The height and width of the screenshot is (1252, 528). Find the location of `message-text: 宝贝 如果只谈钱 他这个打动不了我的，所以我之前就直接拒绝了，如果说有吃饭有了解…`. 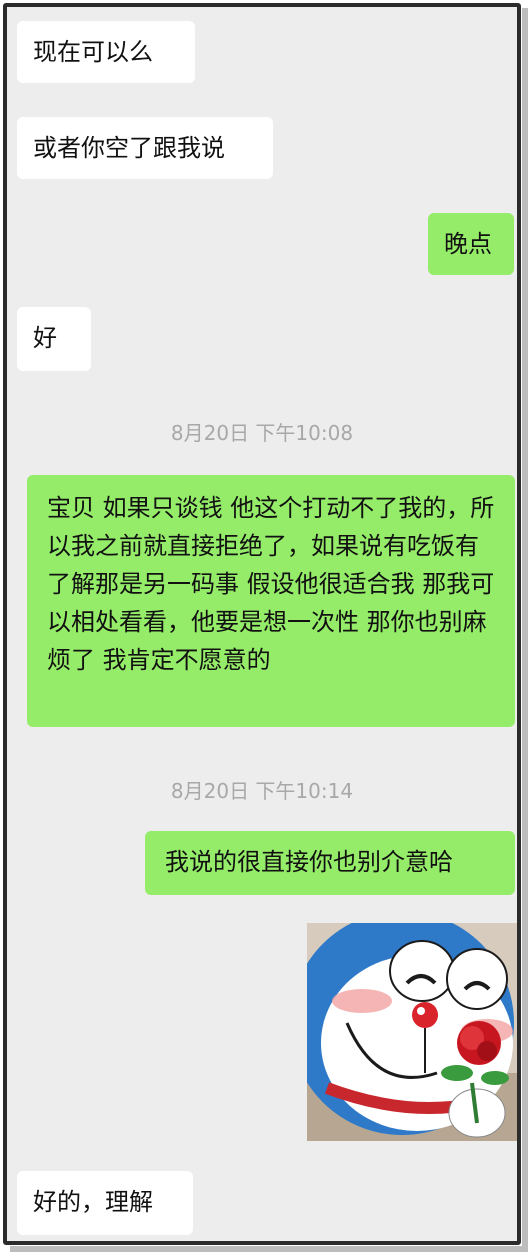

message-text: 宝贝 如果只谈钱 他这个打动不了我的，所以我之前就直接拒绝了，如果说有吃饭有了解… is located at coordinates (271, 584).